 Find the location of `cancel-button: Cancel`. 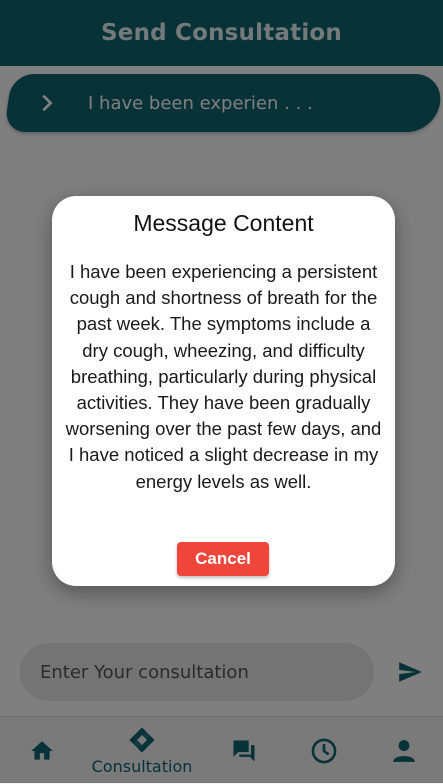

cancel-button: Cancel is located at coordinates (223, 559).